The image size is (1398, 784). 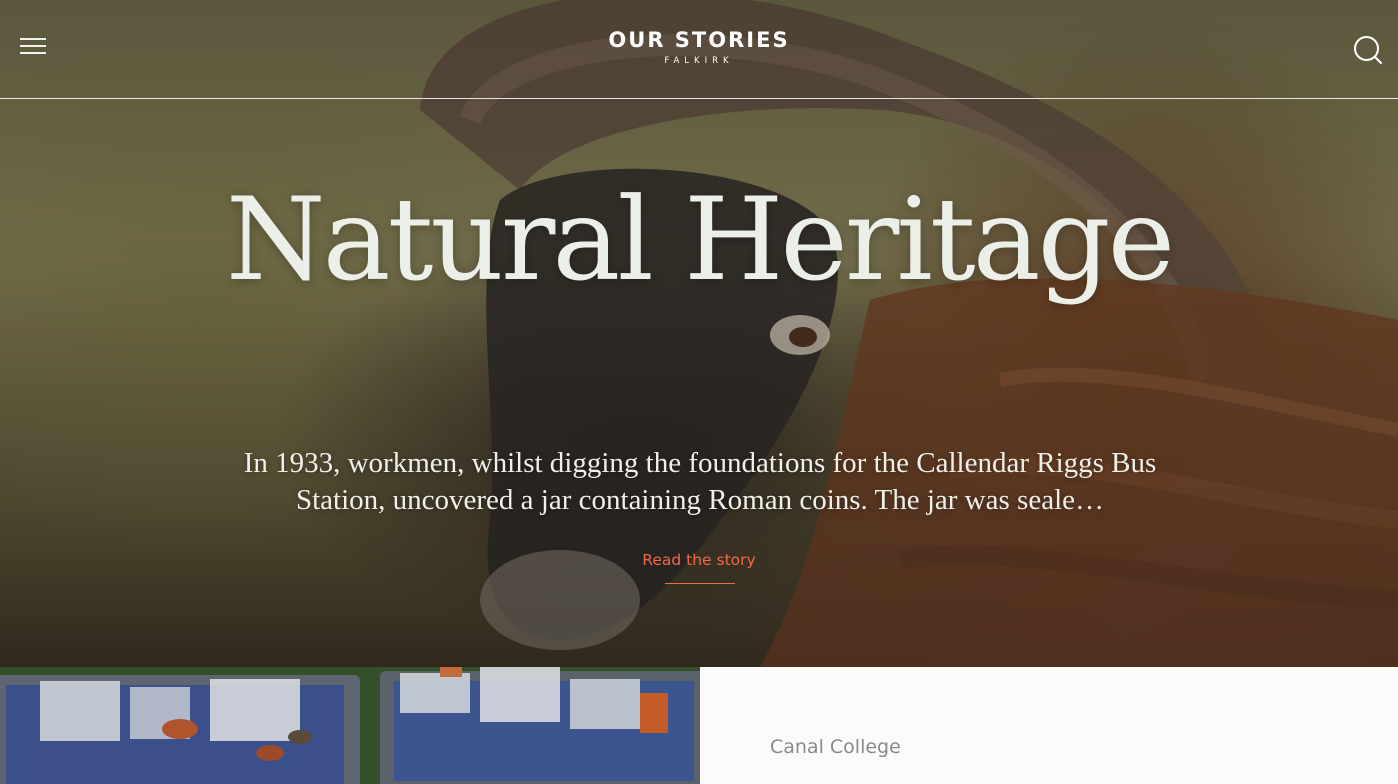 What do you see at coordinates (33, 46) in the screenshot?
I see `hamburger-menu-icon` at bounding box center [33, 46].